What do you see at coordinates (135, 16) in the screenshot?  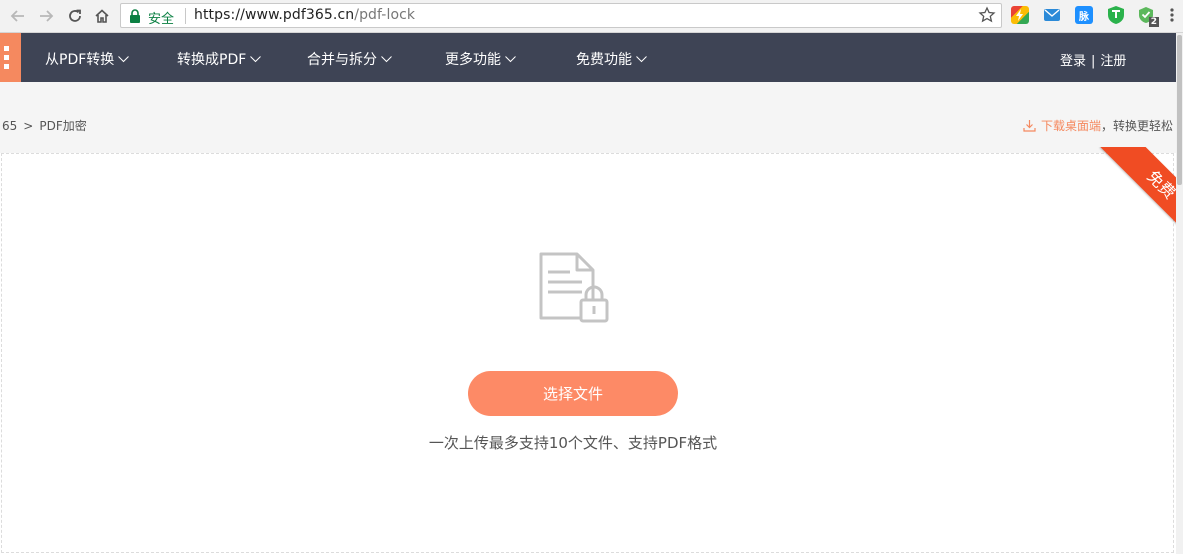 I see `lock-icon` at bounding box center [135, 16].